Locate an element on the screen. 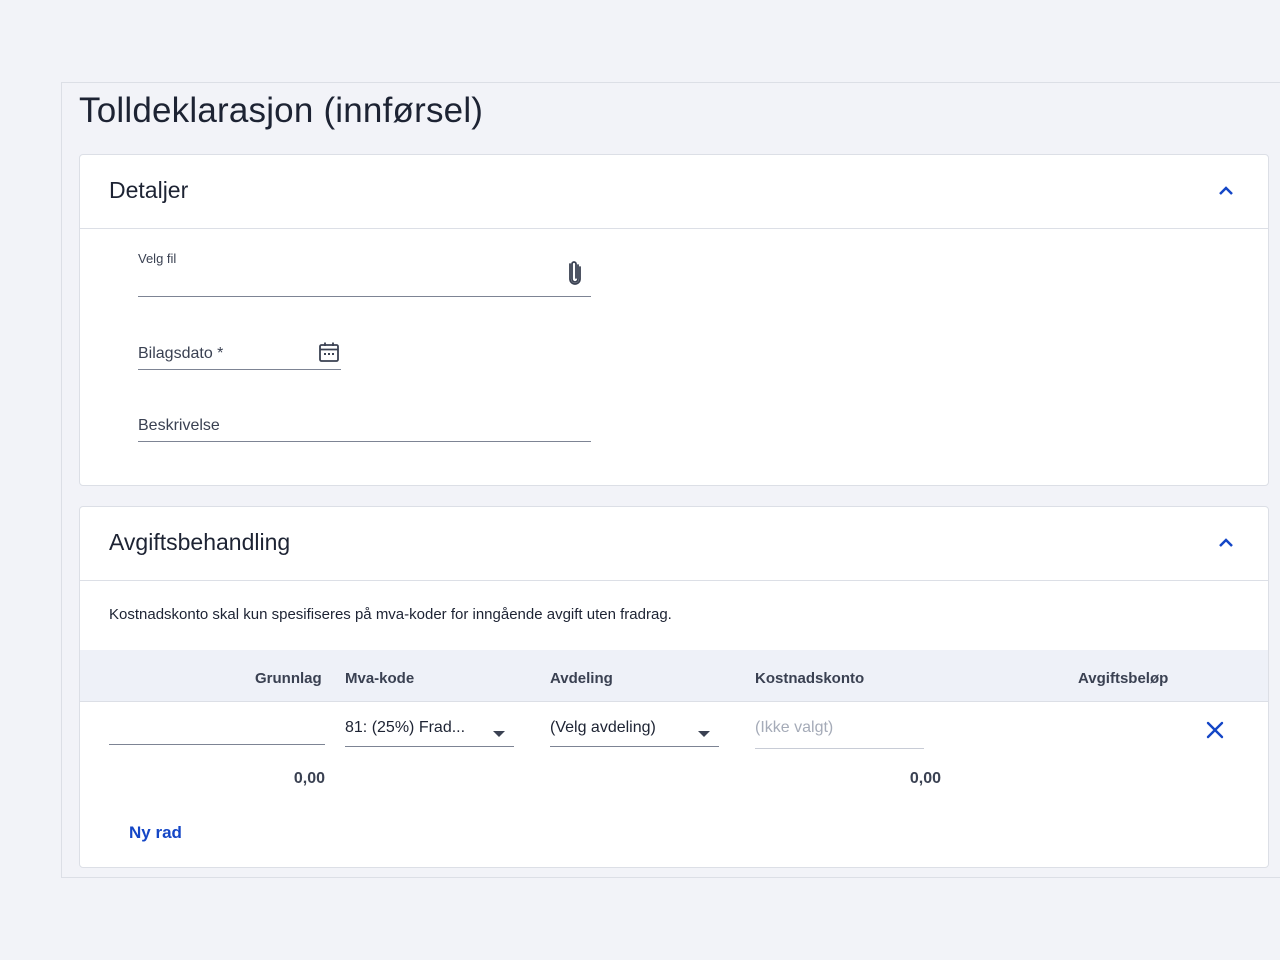 The width and height of the screenshot is (1280, 960). description-field-label: Beskrivelse is located at coordinates (179, 425).